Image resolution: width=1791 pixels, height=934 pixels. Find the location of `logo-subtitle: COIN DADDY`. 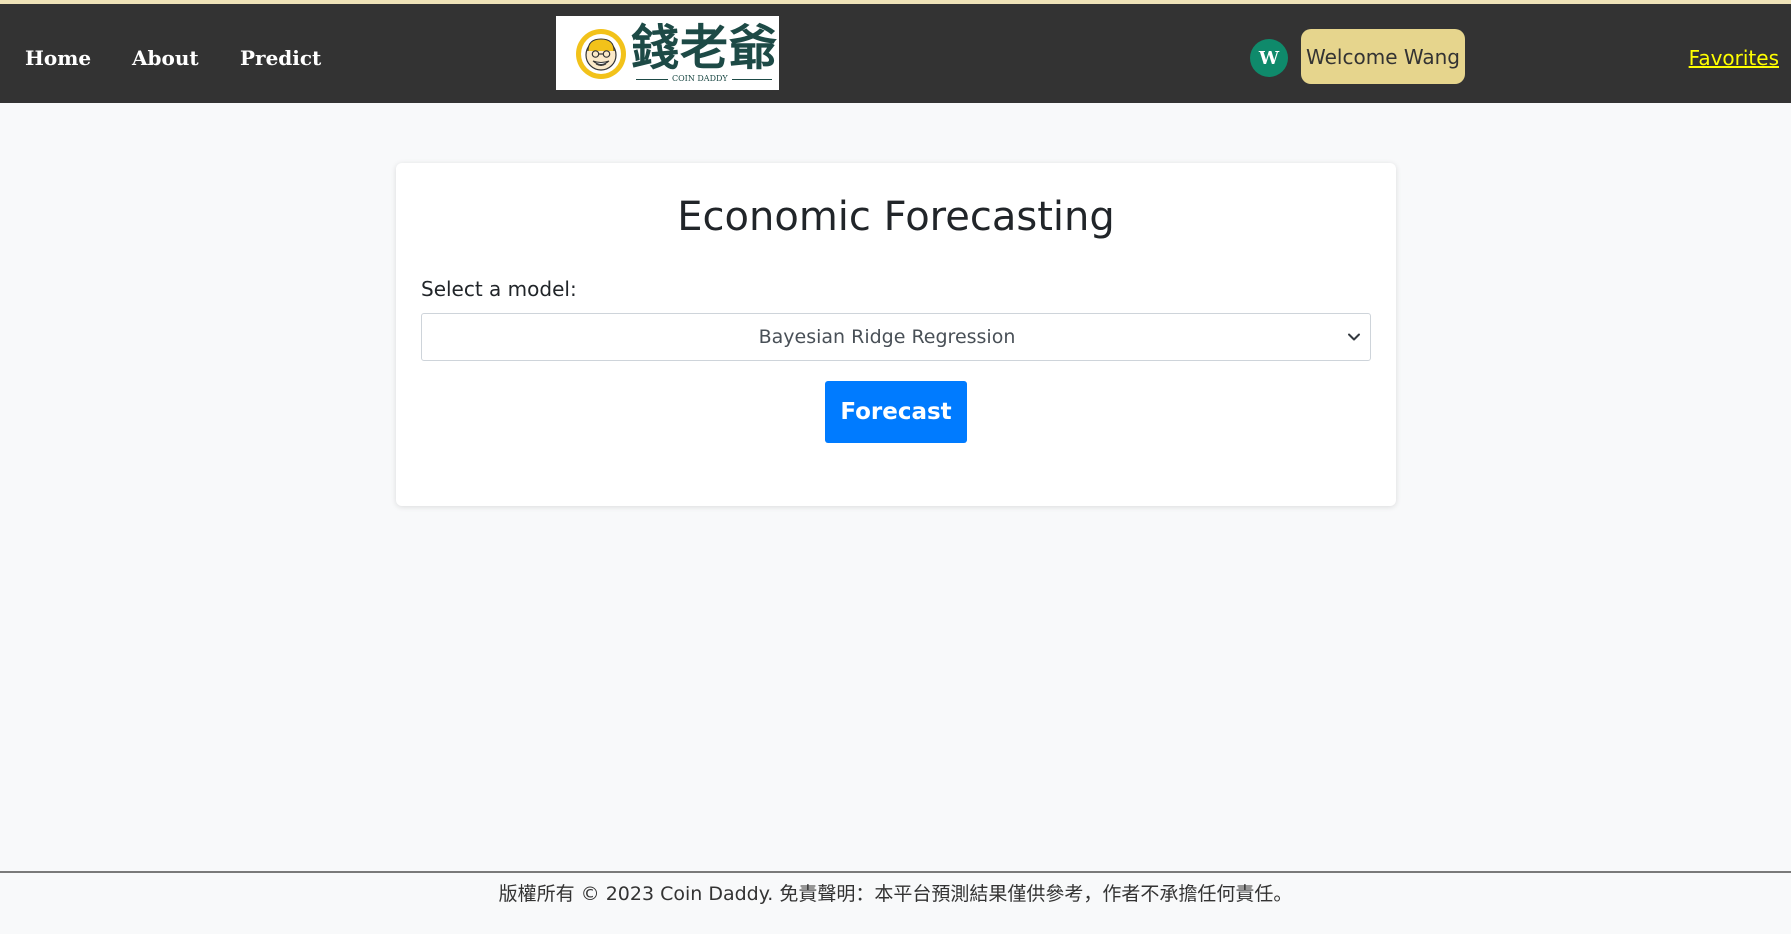

logo-subtitle: COIN DADDY is located at coordinates (700, 78).